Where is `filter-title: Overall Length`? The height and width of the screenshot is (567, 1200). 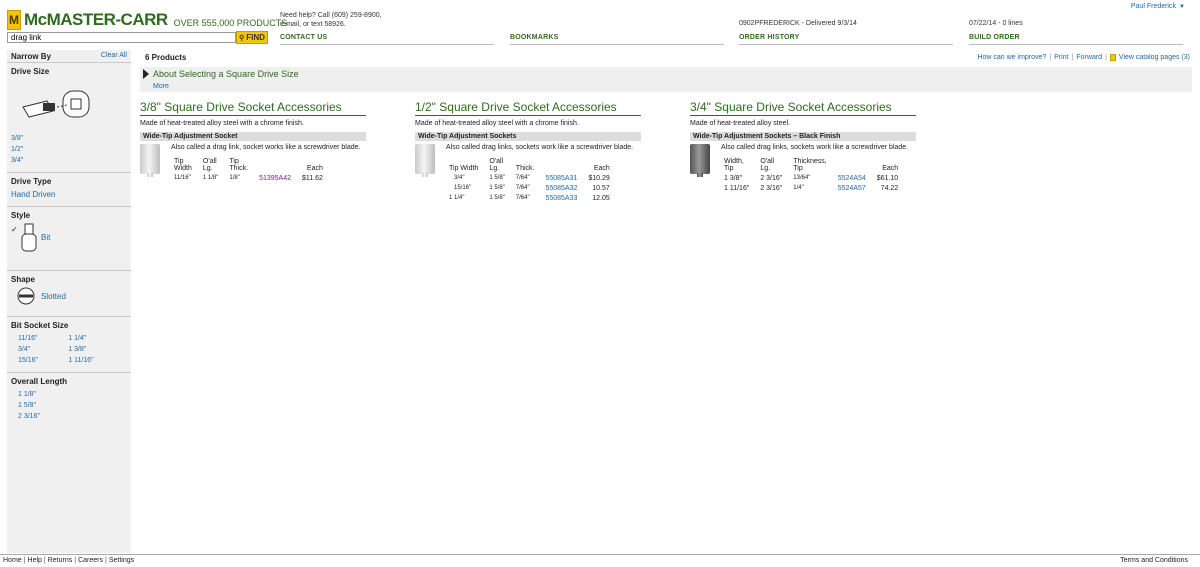 filter-title: Overall Length is located at coordinates (39, 381).